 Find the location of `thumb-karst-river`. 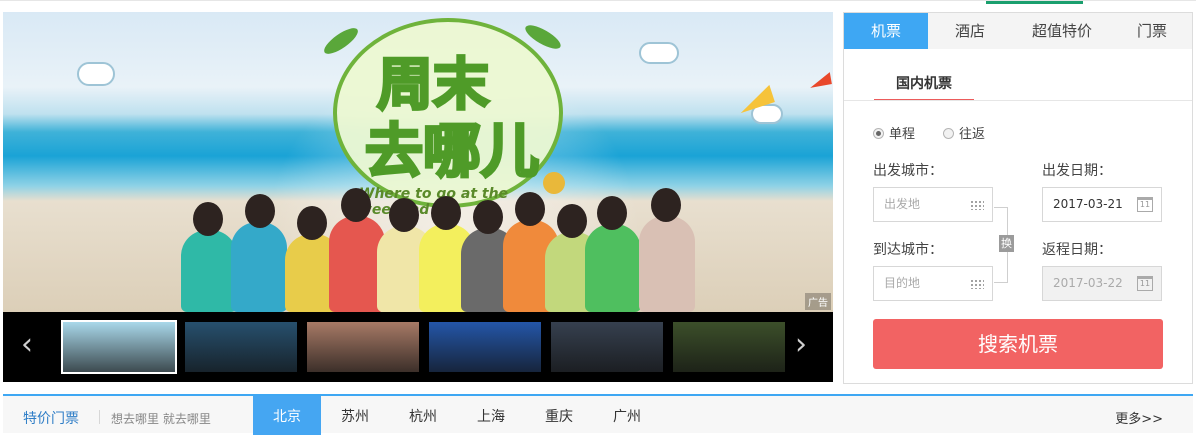

thumb-karst-river is located at coordinates (241, 347).